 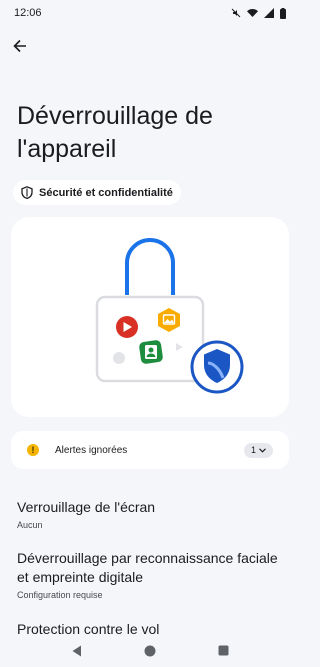 What do you see at coordinates (86, 507) in the screenshot?
I see `setting-title: Verrouillage de l'écran` at bounding box center [86, 507].